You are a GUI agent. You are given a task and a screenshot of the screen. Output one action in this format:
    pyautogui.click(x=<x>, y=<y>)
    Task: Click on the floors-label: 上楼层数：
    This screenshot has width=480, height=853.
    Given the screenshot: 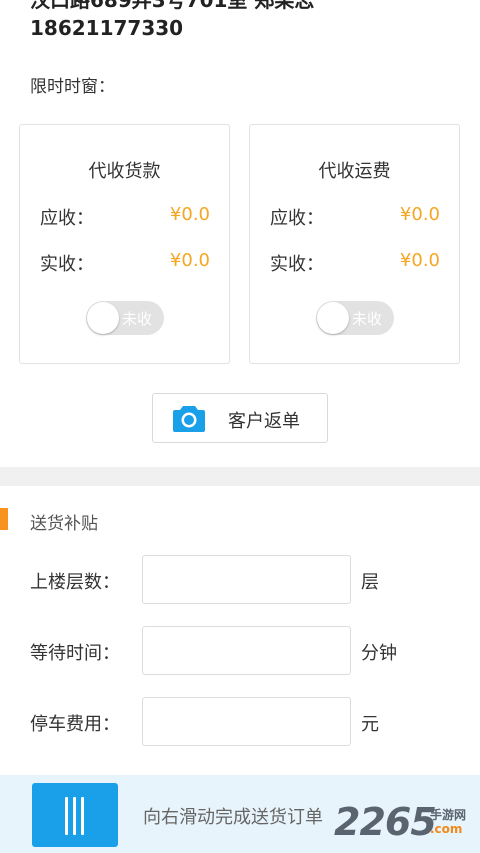 What is the action you would take?
    pyautogui.click(x=75, y=582)
    